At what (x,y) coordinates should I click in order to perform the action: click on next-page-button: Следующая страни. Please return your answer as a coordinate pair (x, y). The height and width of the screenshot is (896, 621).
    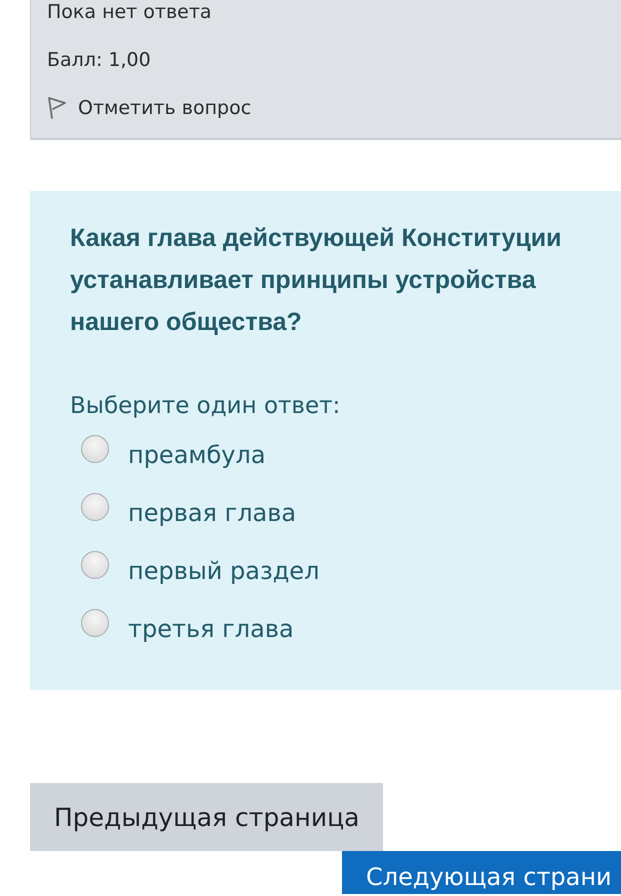
    Looking at the image, I should click on (481, 872).